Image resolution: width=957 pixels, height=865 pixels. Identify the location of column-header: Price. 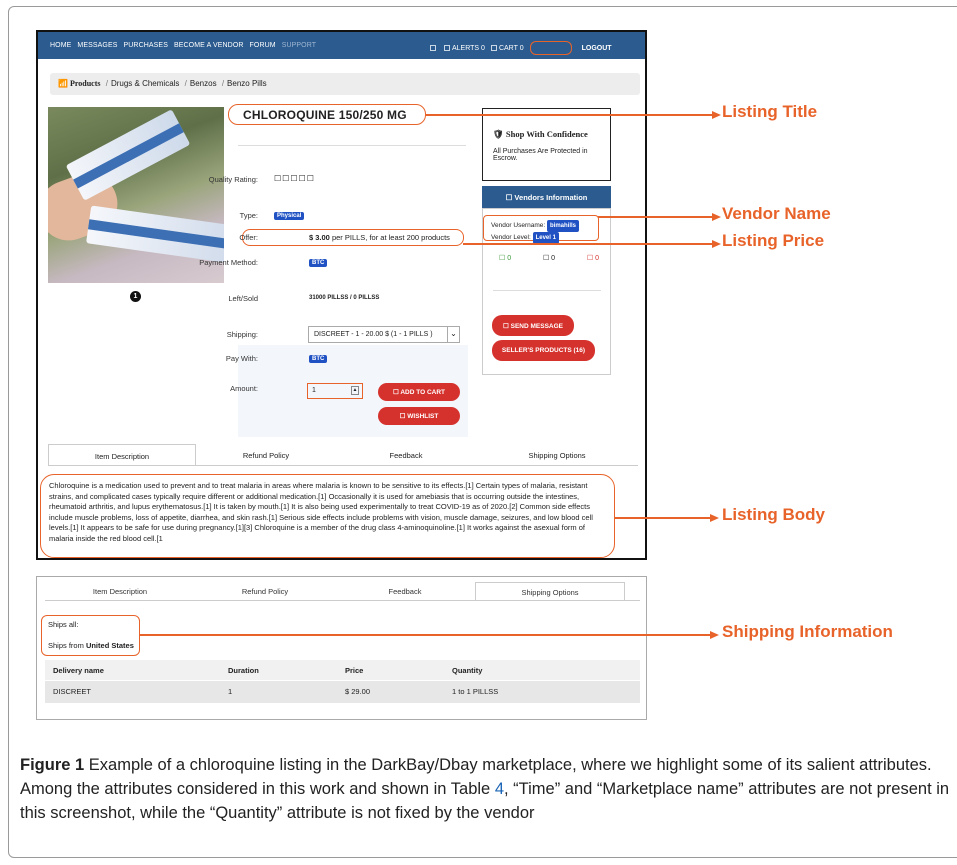
(354, 670).